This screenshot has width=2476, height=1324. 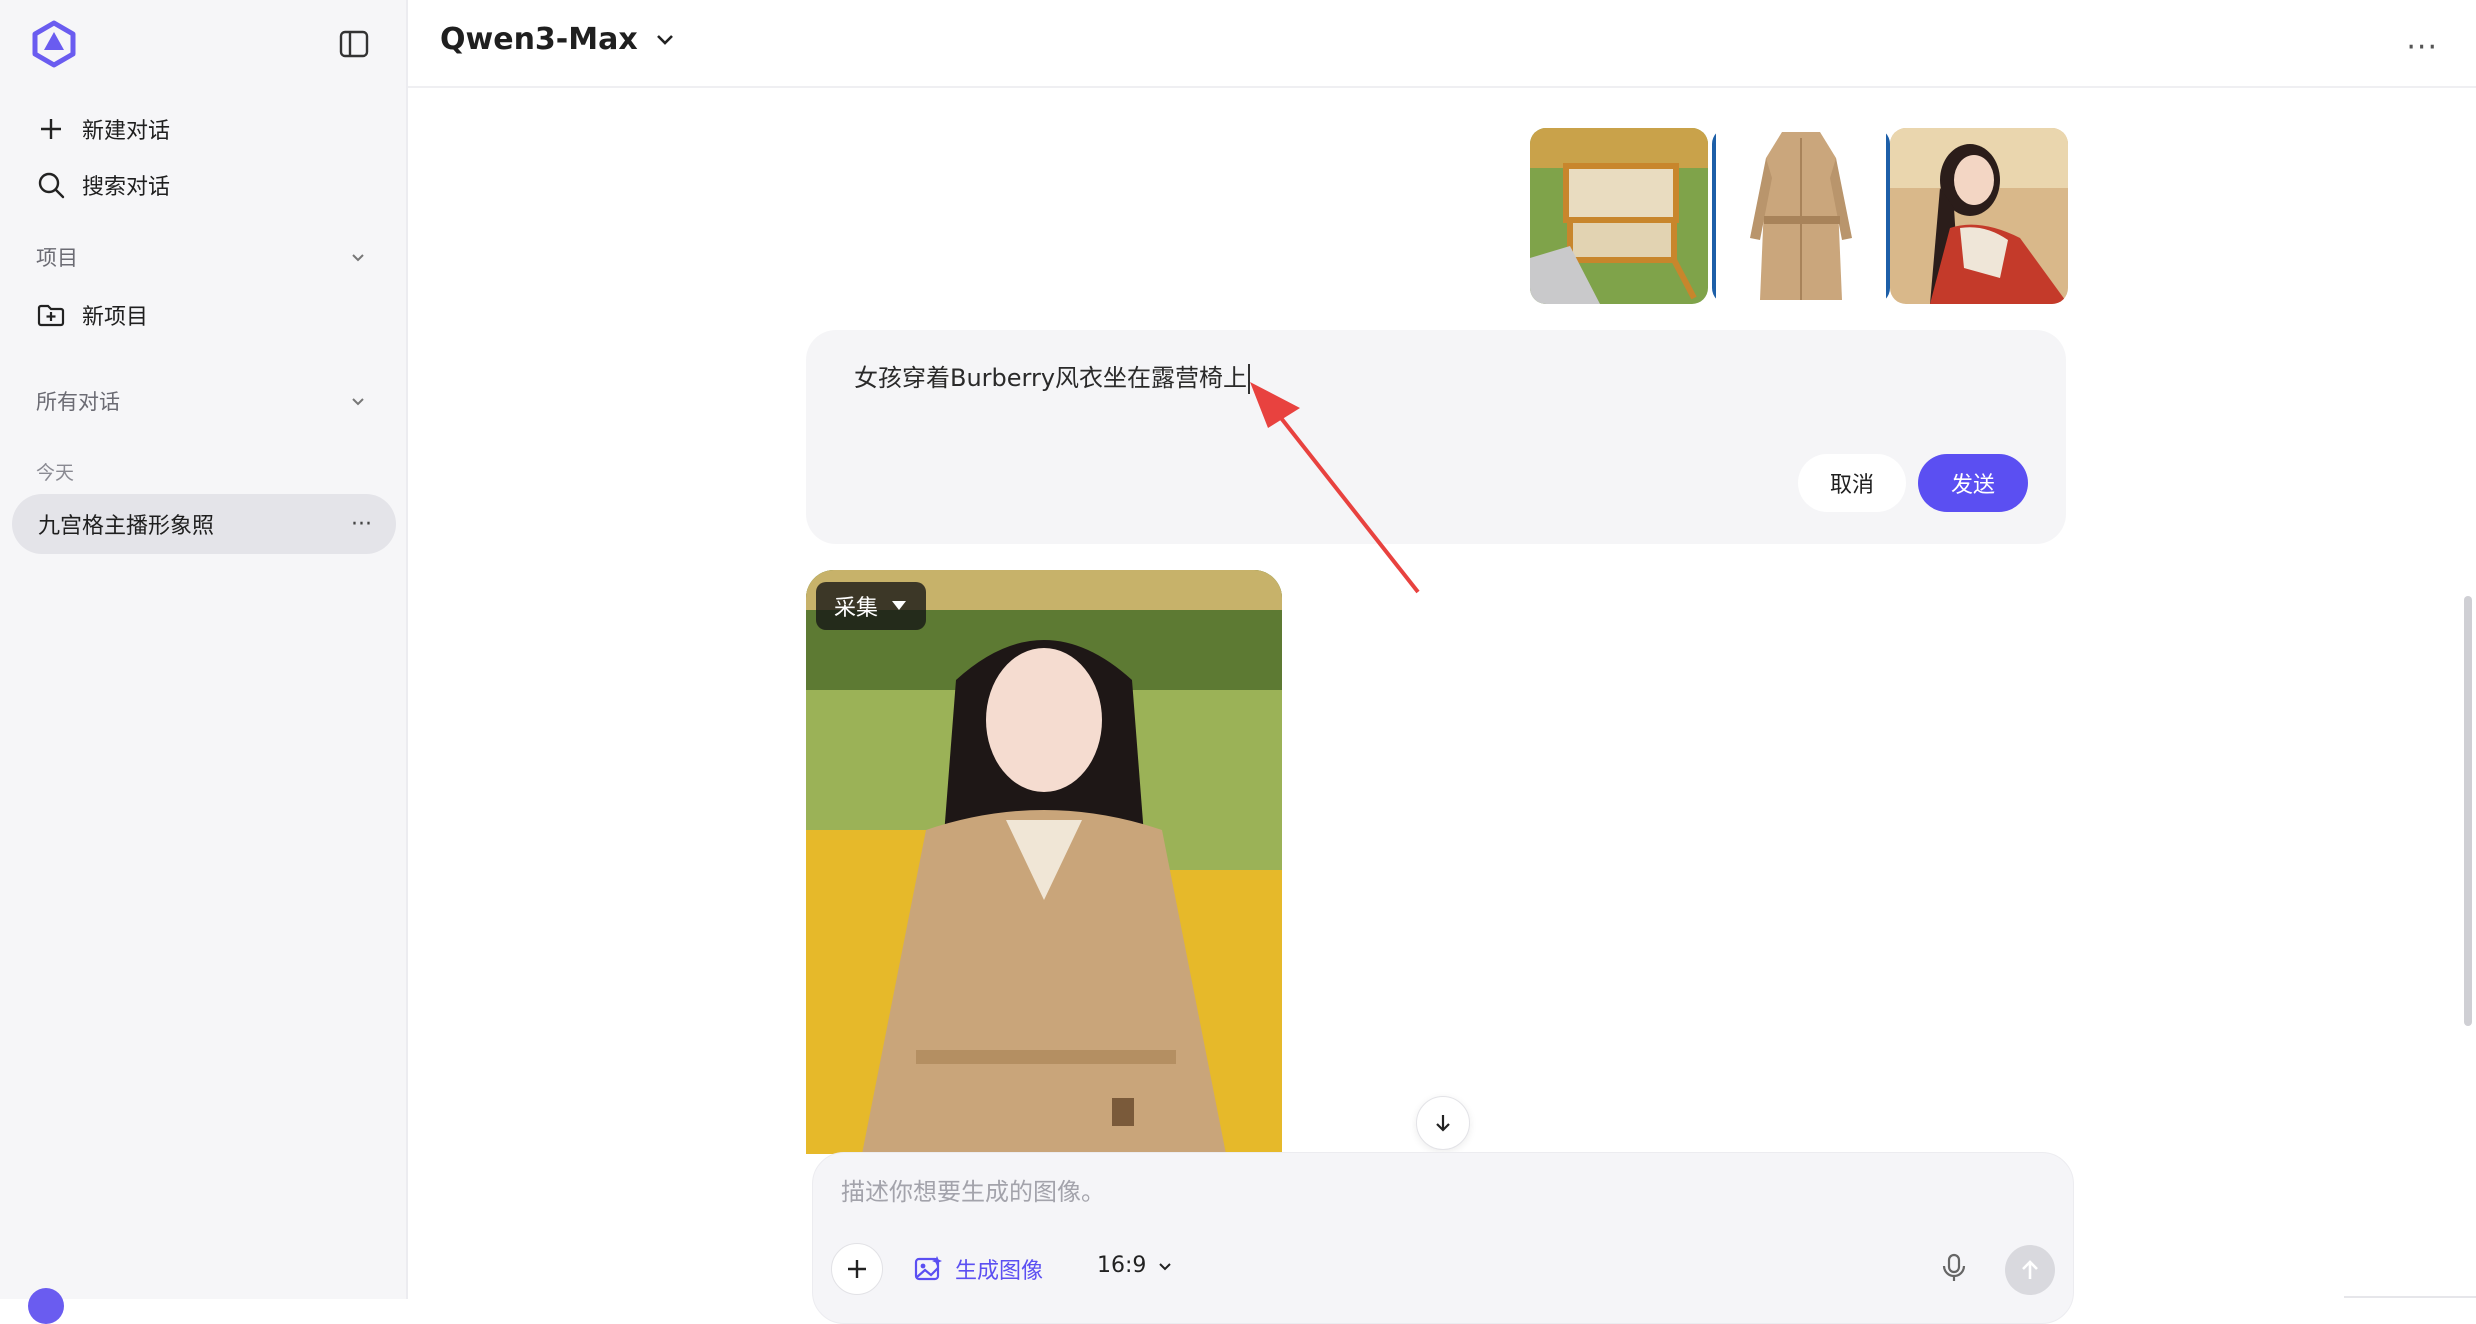 I want to click on trench-coat-image, so click(x=1801, y=216).